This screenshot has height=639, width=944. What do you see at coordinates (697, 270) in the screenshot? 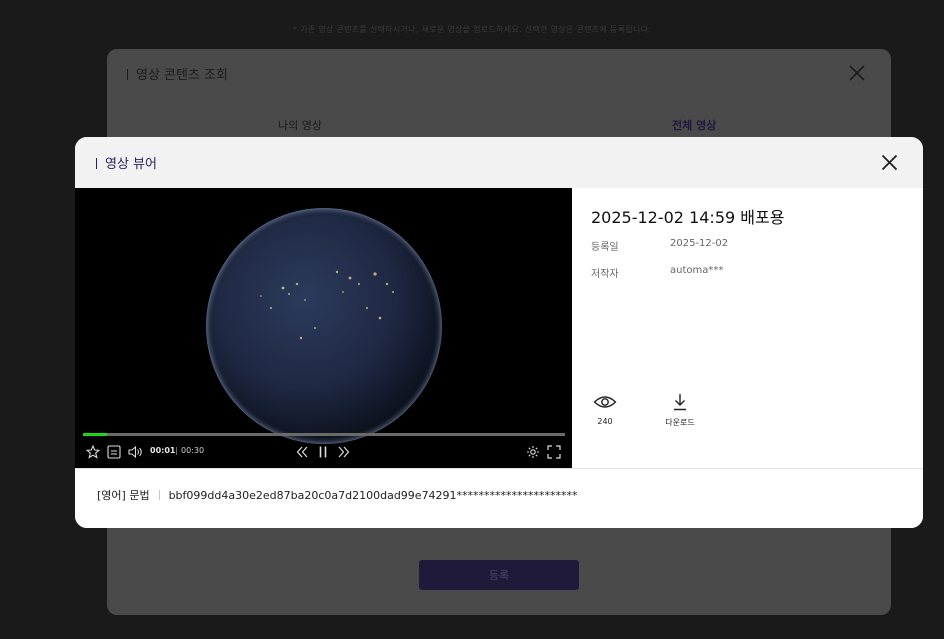
I see `author-value: automa***` at bounding box center [697, 270].